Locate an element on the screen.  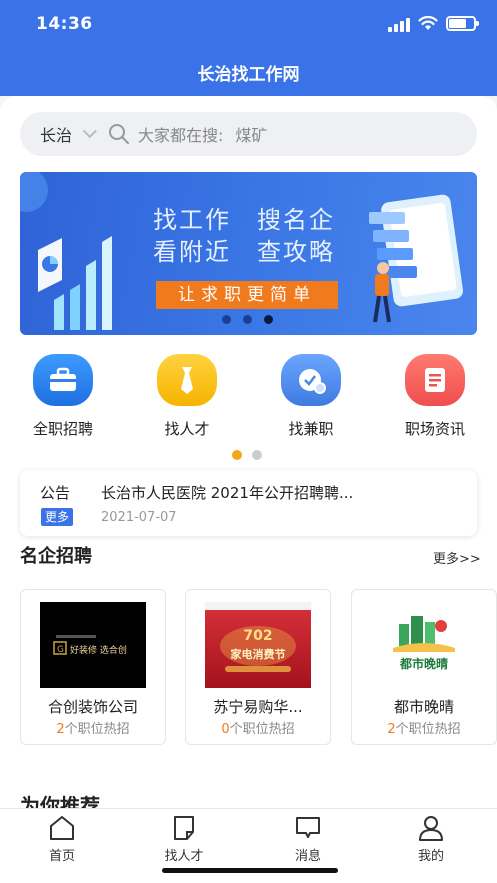
banner-line-1: 找工作 搜名企 is located at coordinates (244, 220).